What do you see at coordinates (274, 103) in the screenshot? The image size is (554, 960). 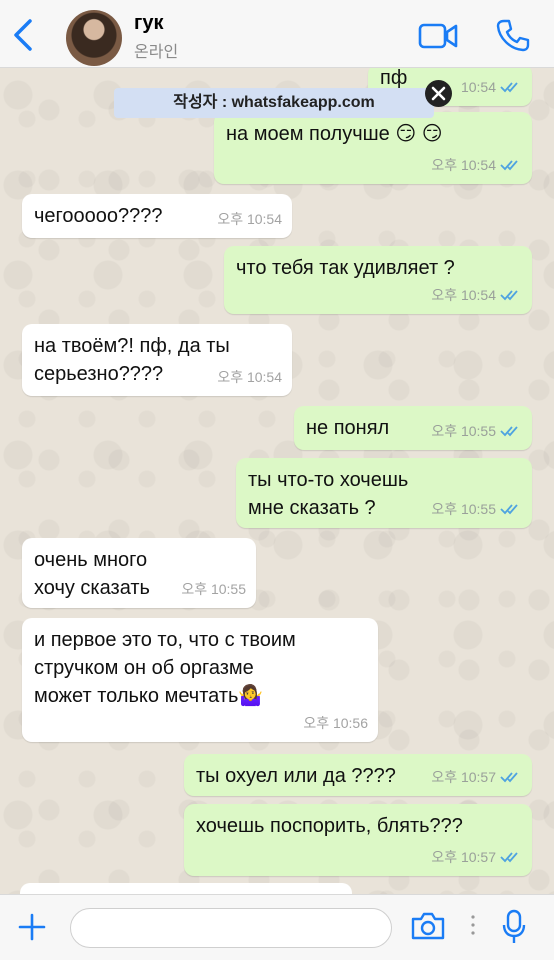 I see `watermark-banner: 작성자 : whatsfakeapp.com` at bounding box center [274, 103].